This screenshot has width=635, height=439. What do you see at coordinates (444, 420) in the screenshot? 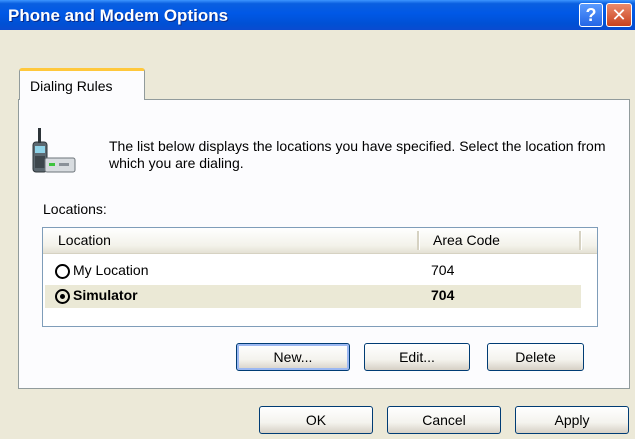
I see `cancel-button: Cancel` at bounding box center [444, 420].